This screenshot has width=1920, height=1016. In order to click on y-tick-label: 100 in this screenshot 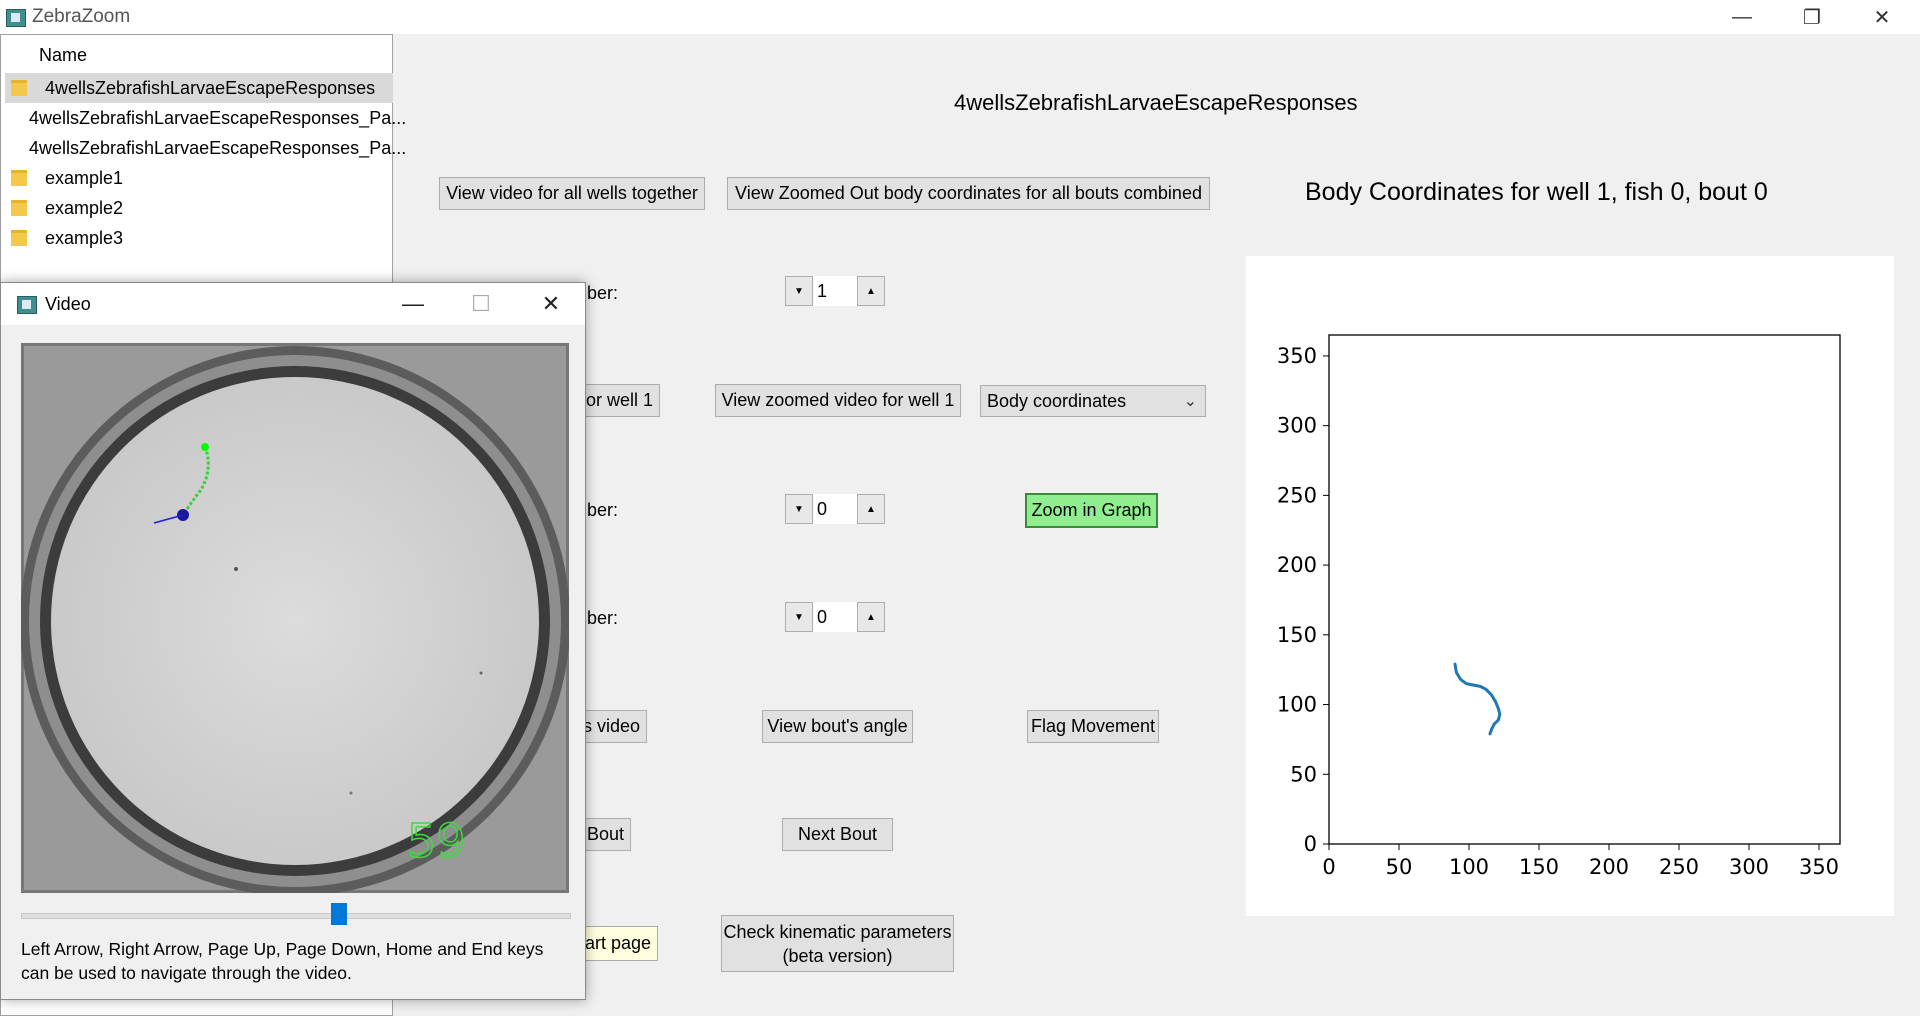, I will do `click(1297, 705)`.